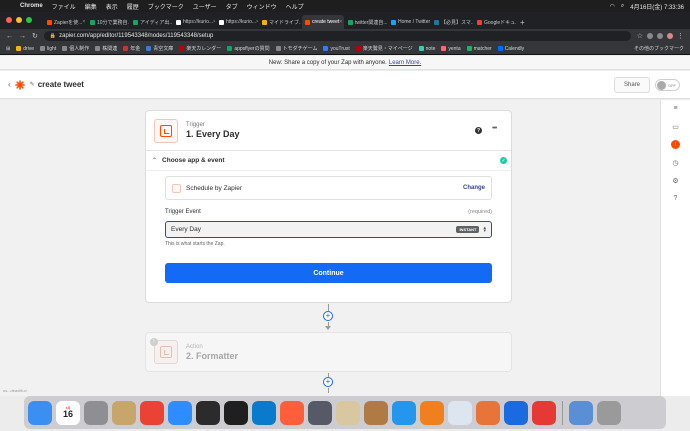 This screenshot has width=690, height=431. I want to click on vscode-icon, so click(264, 412).